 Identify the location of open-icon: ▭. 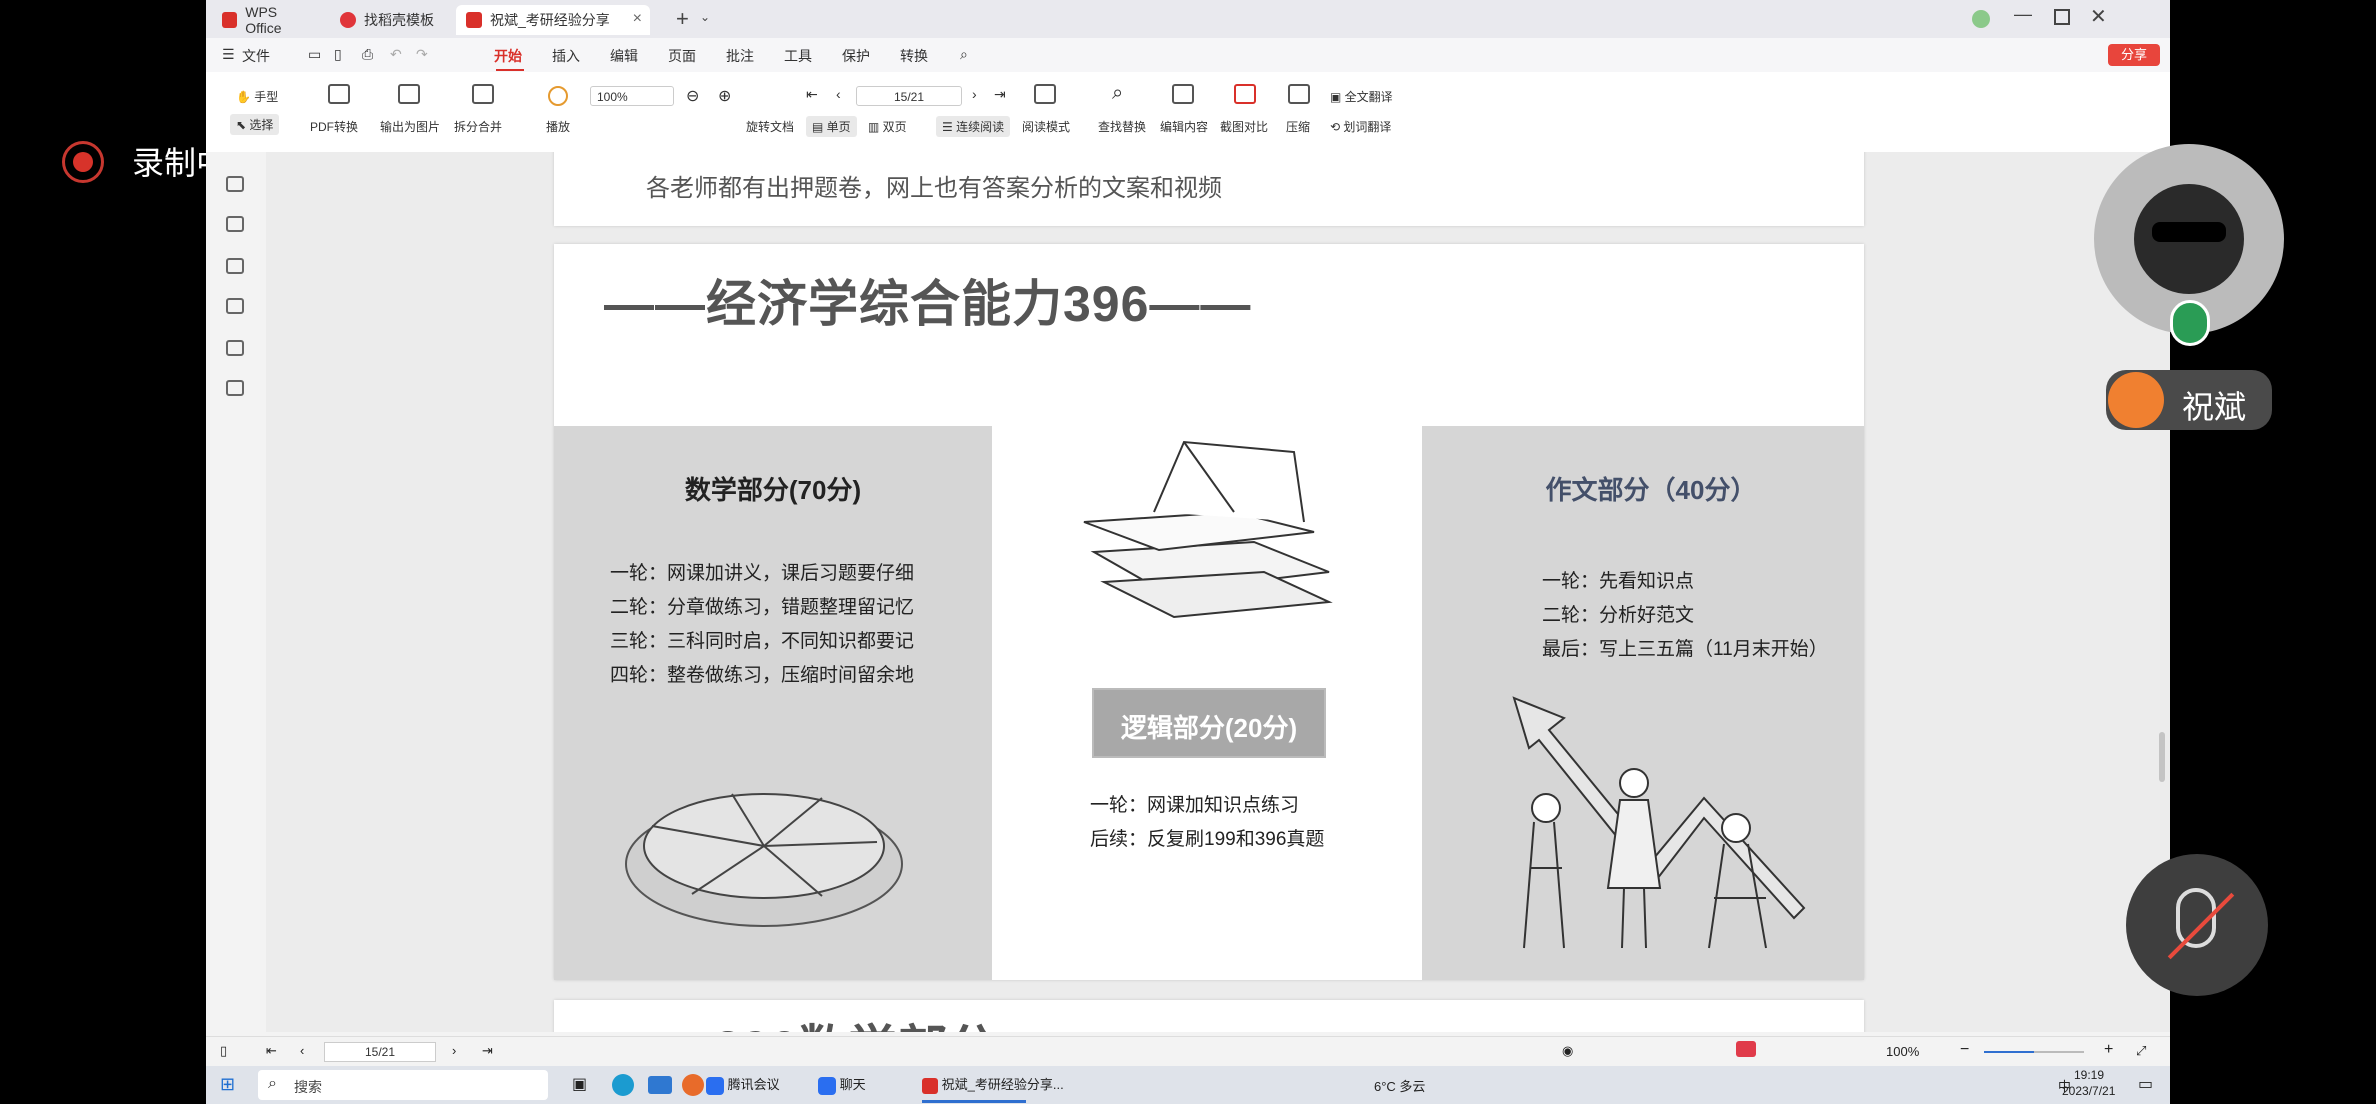
(314, 54).